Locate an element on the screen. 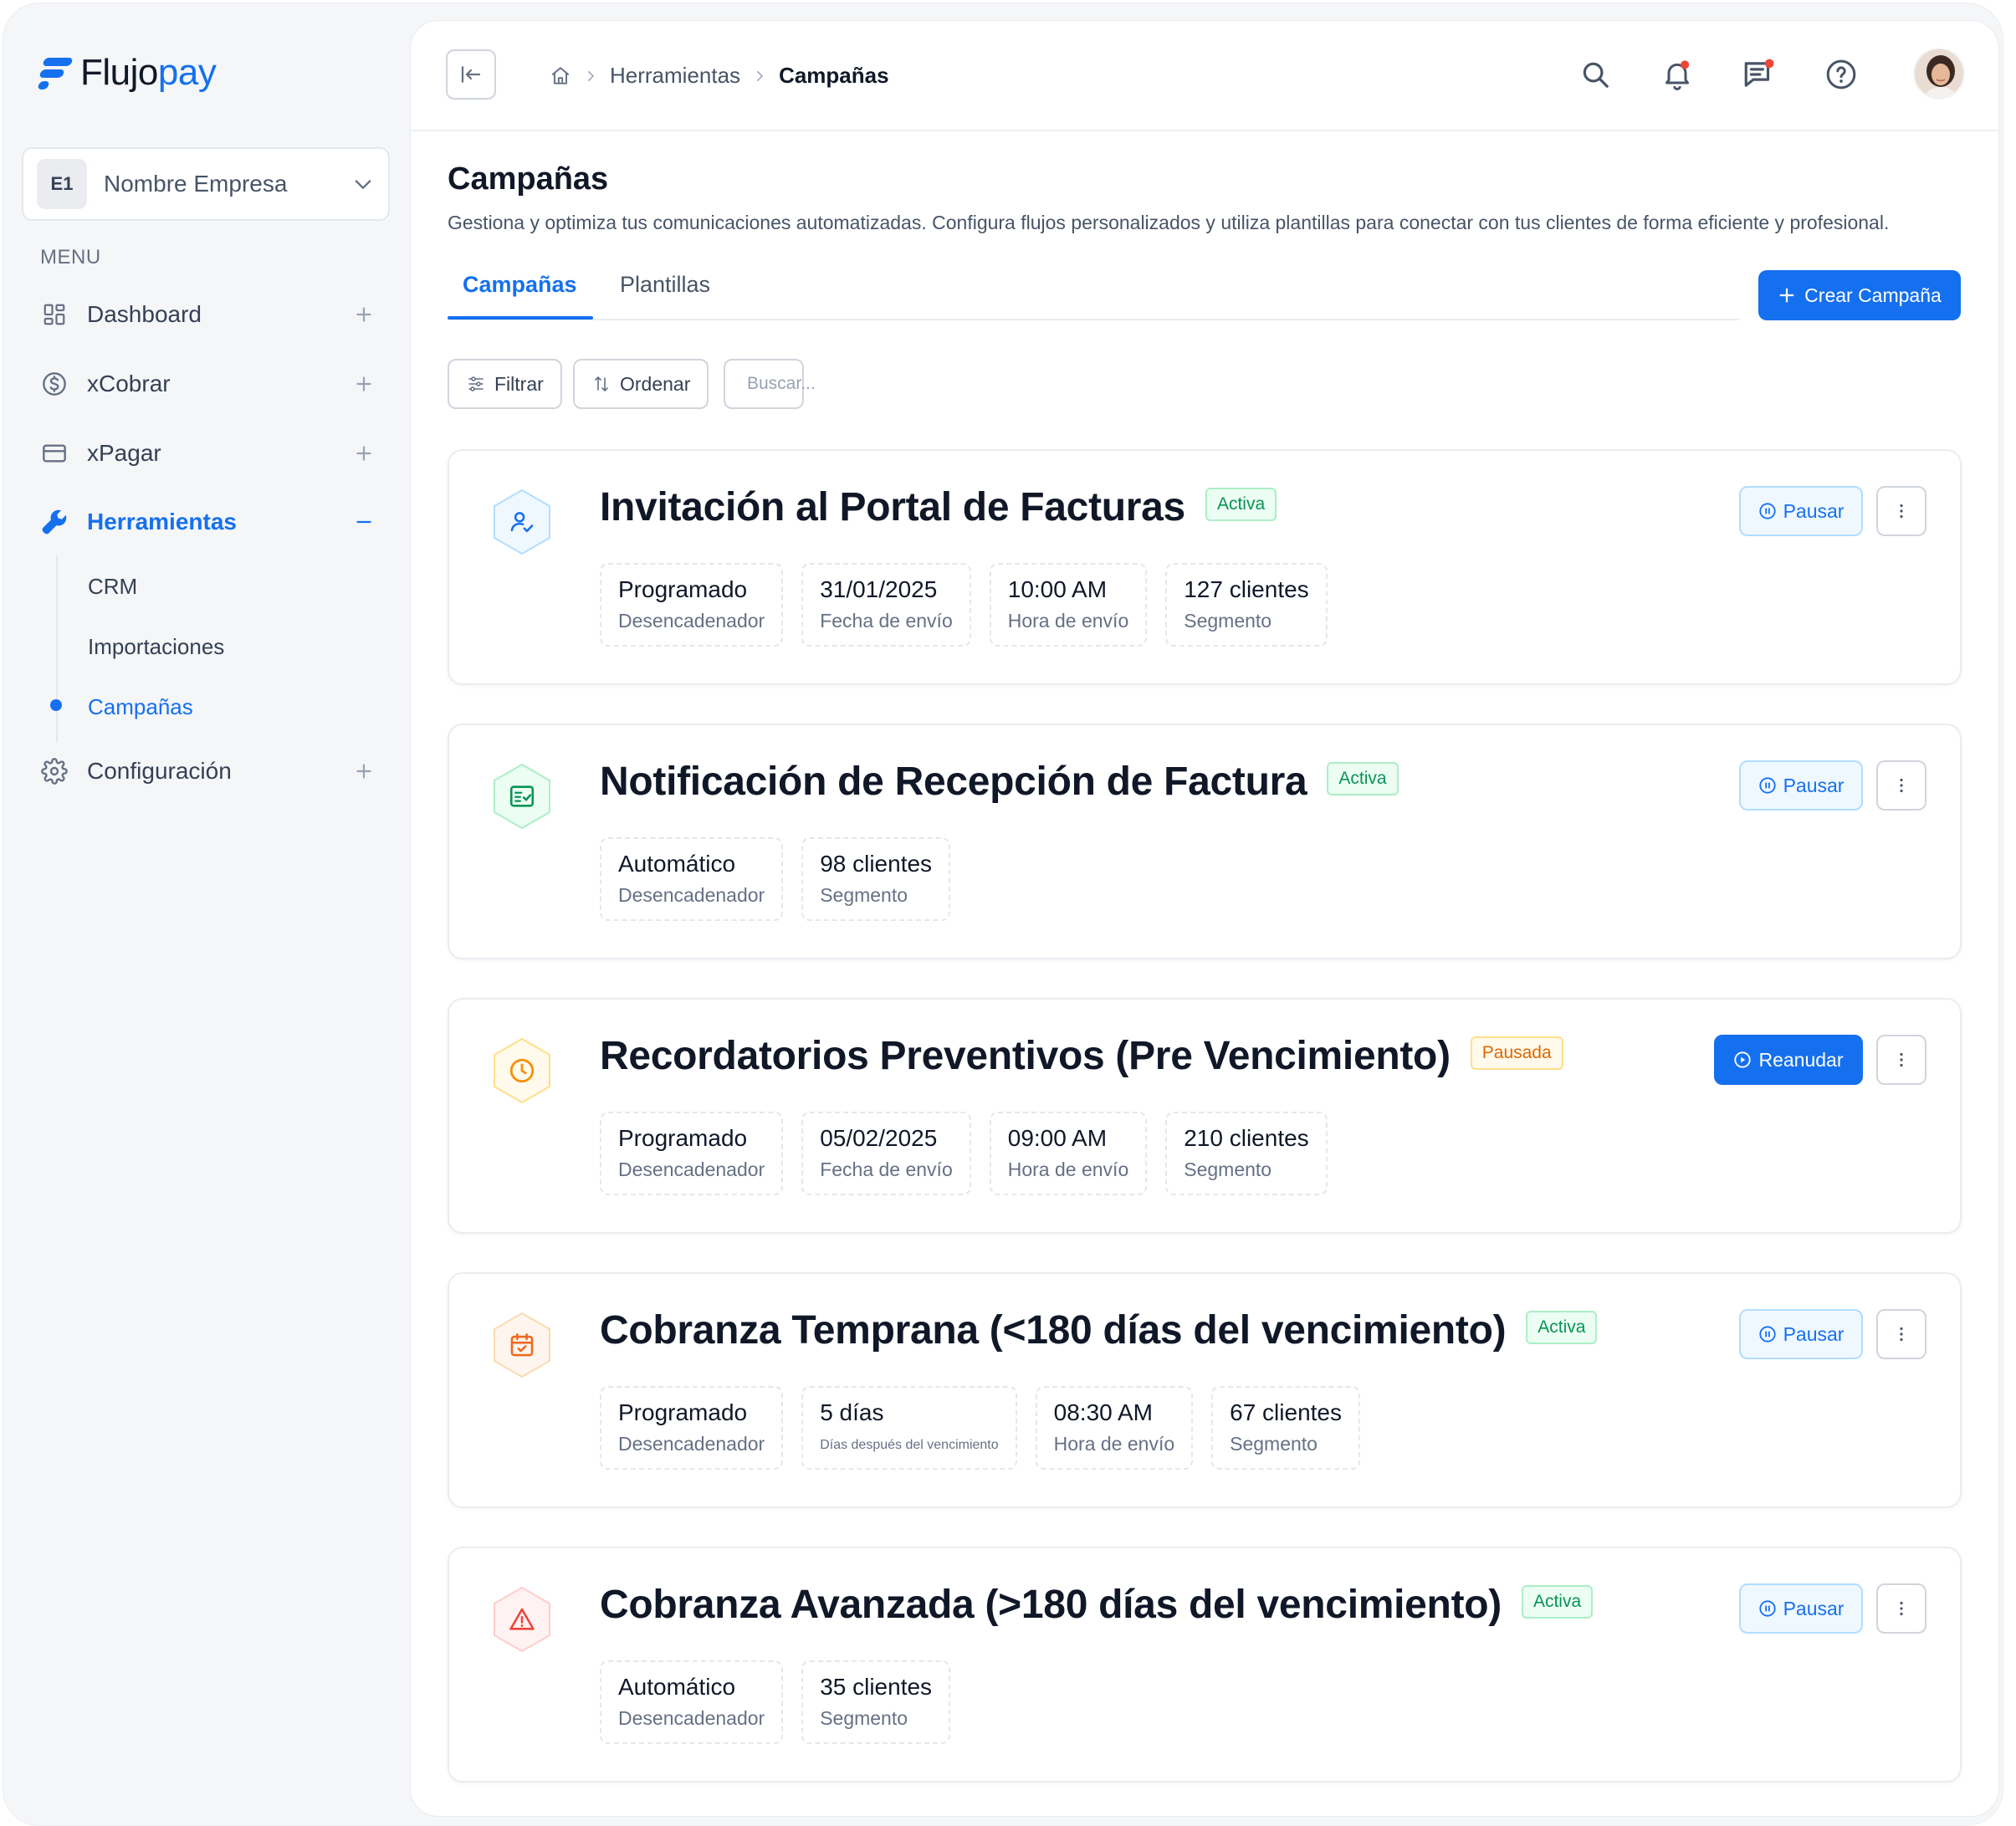 The width and height of the screenshot is (2016, 1826). metric-label: Fecha de envío is located at coordinates (886, 1169).